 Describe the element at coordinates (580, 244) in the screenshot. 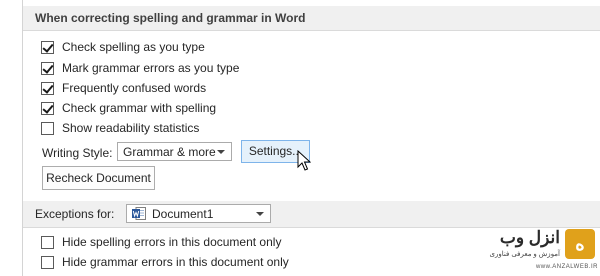

I see `watermark-logo-icon: ه` at that location.